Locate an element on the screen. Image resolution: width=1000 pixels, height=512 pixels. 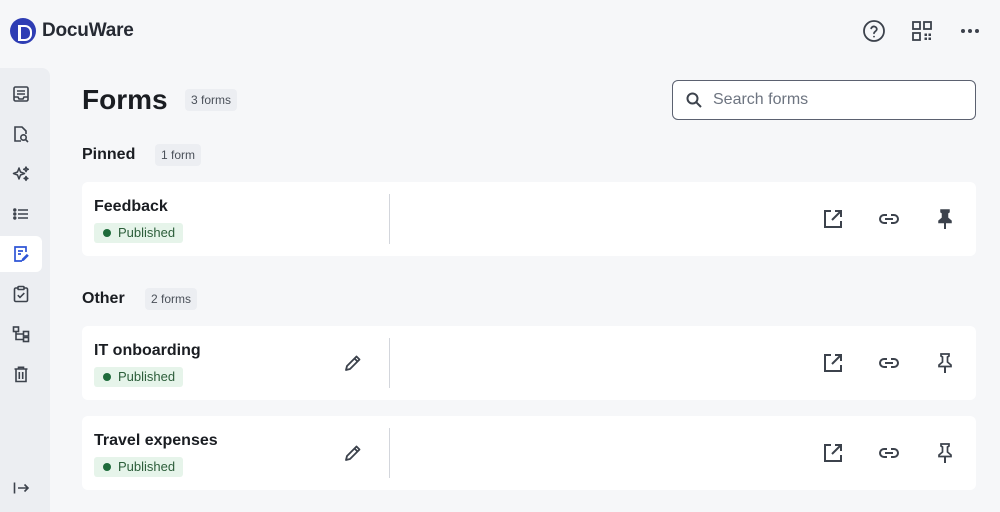
trash-icon is located at coordinates (21, 374).